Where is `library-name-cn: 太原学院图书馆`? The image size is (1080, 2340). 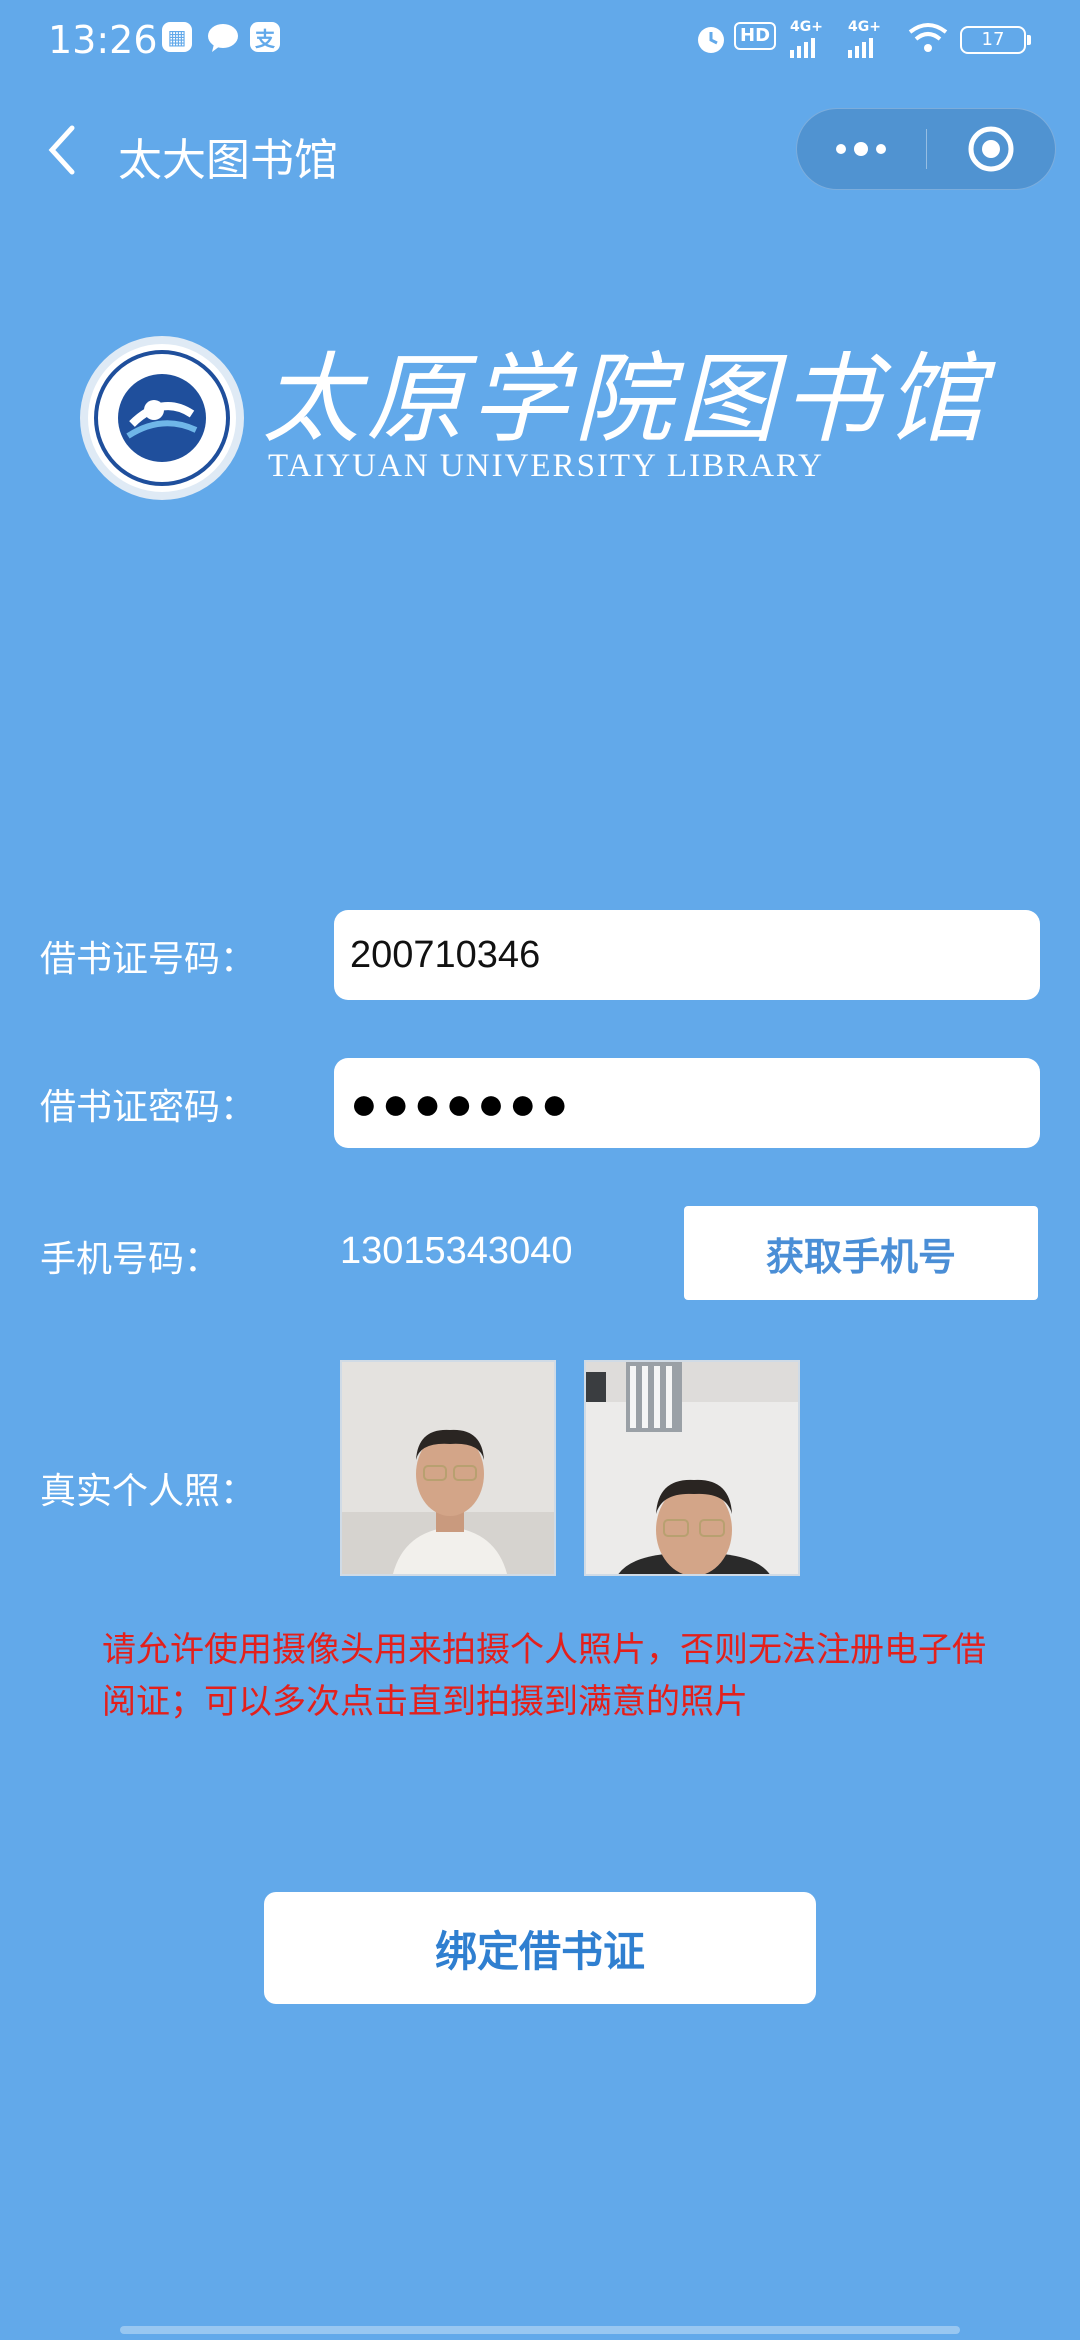 library-name-cn: 太原学院图书馆 is located at coordinates (626, 400).